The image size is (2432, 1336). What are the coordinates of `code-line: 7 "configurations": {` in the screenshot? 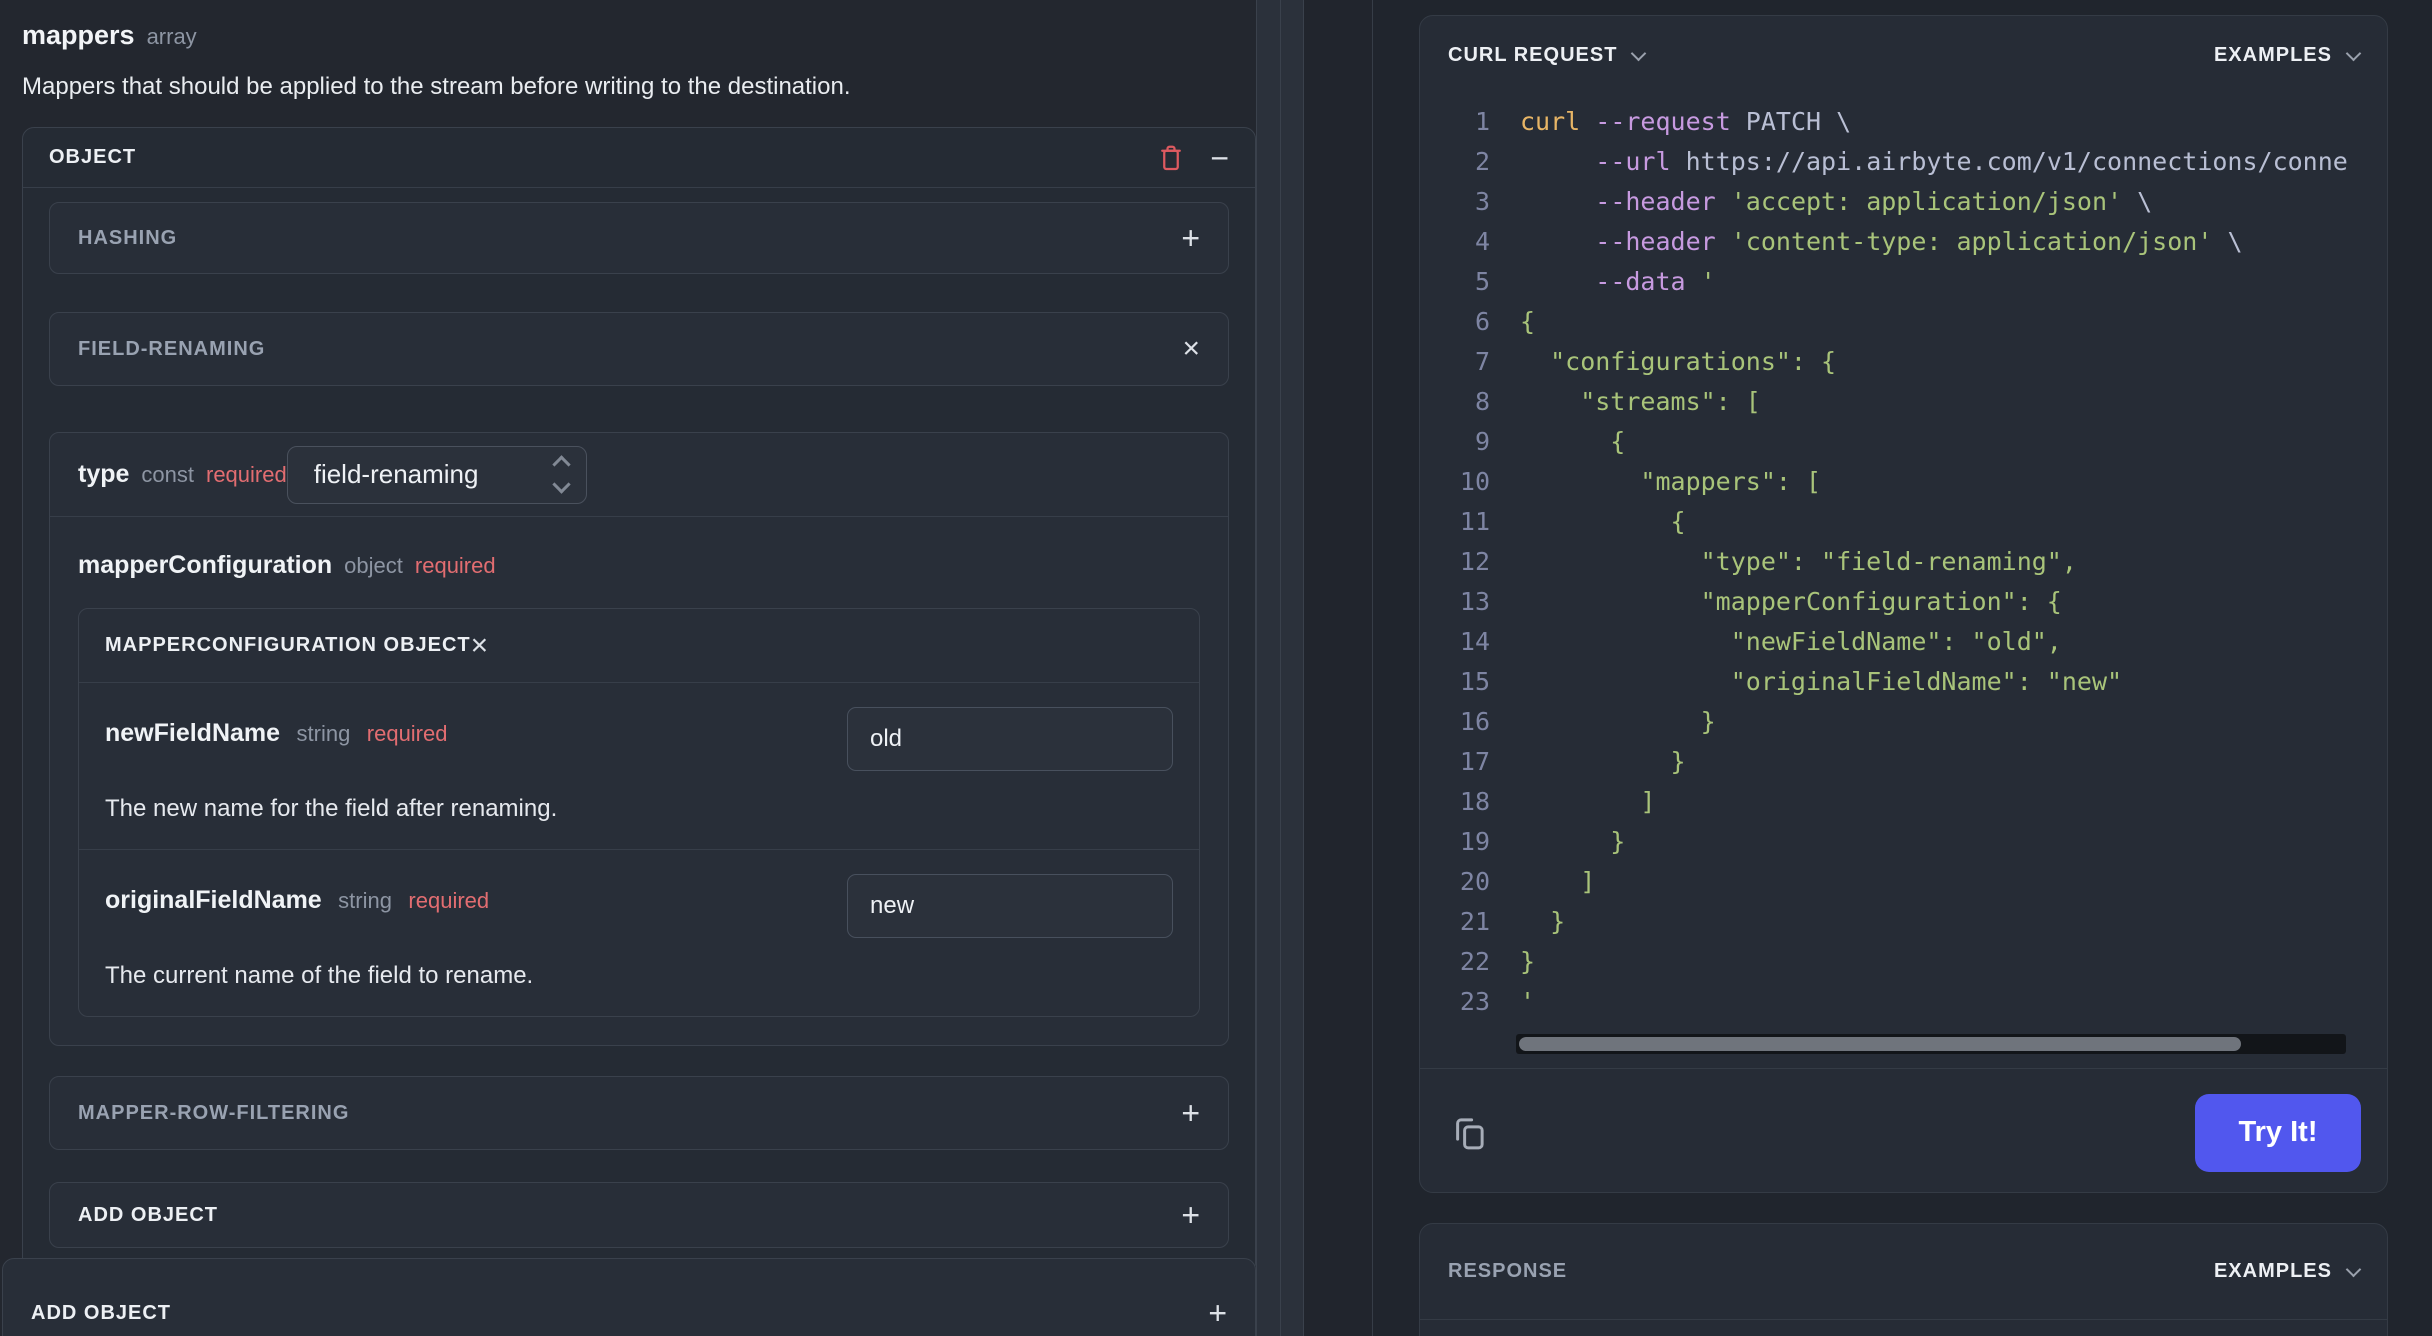 It's located at (1916, 362).